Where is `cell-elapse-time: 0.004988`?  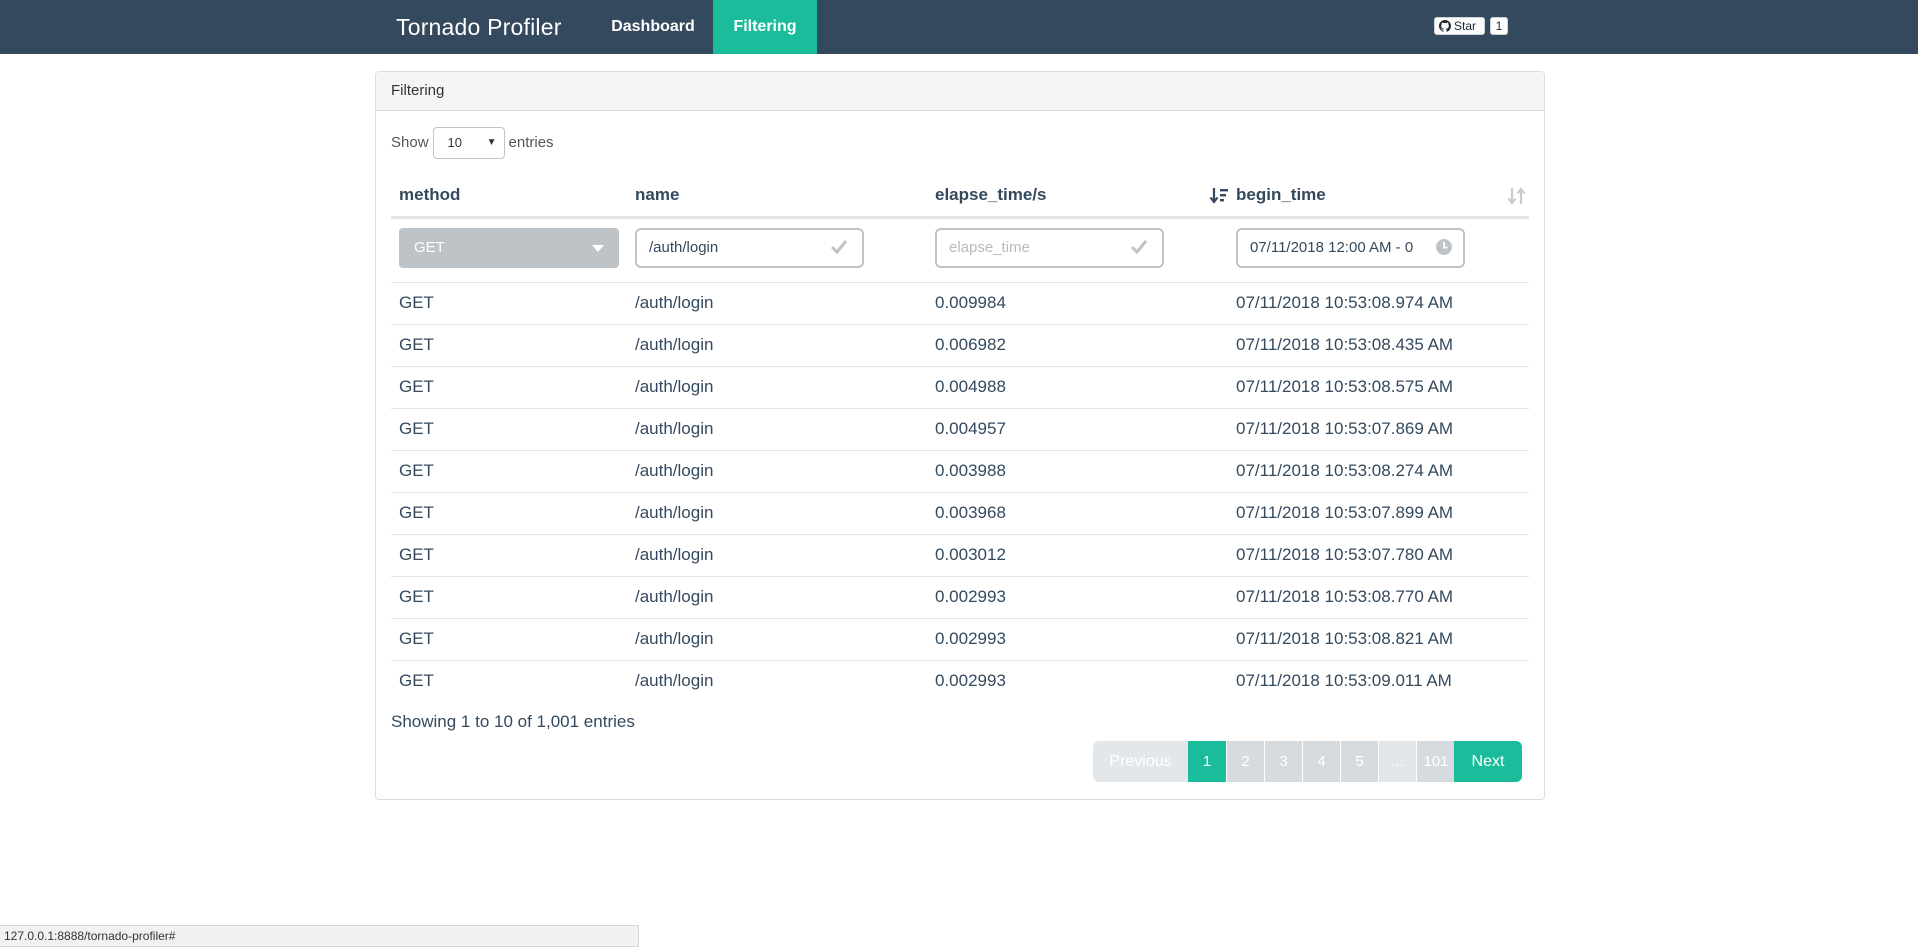 cell-elapse-time: 0.004988 is located at coordinates (970, 386).